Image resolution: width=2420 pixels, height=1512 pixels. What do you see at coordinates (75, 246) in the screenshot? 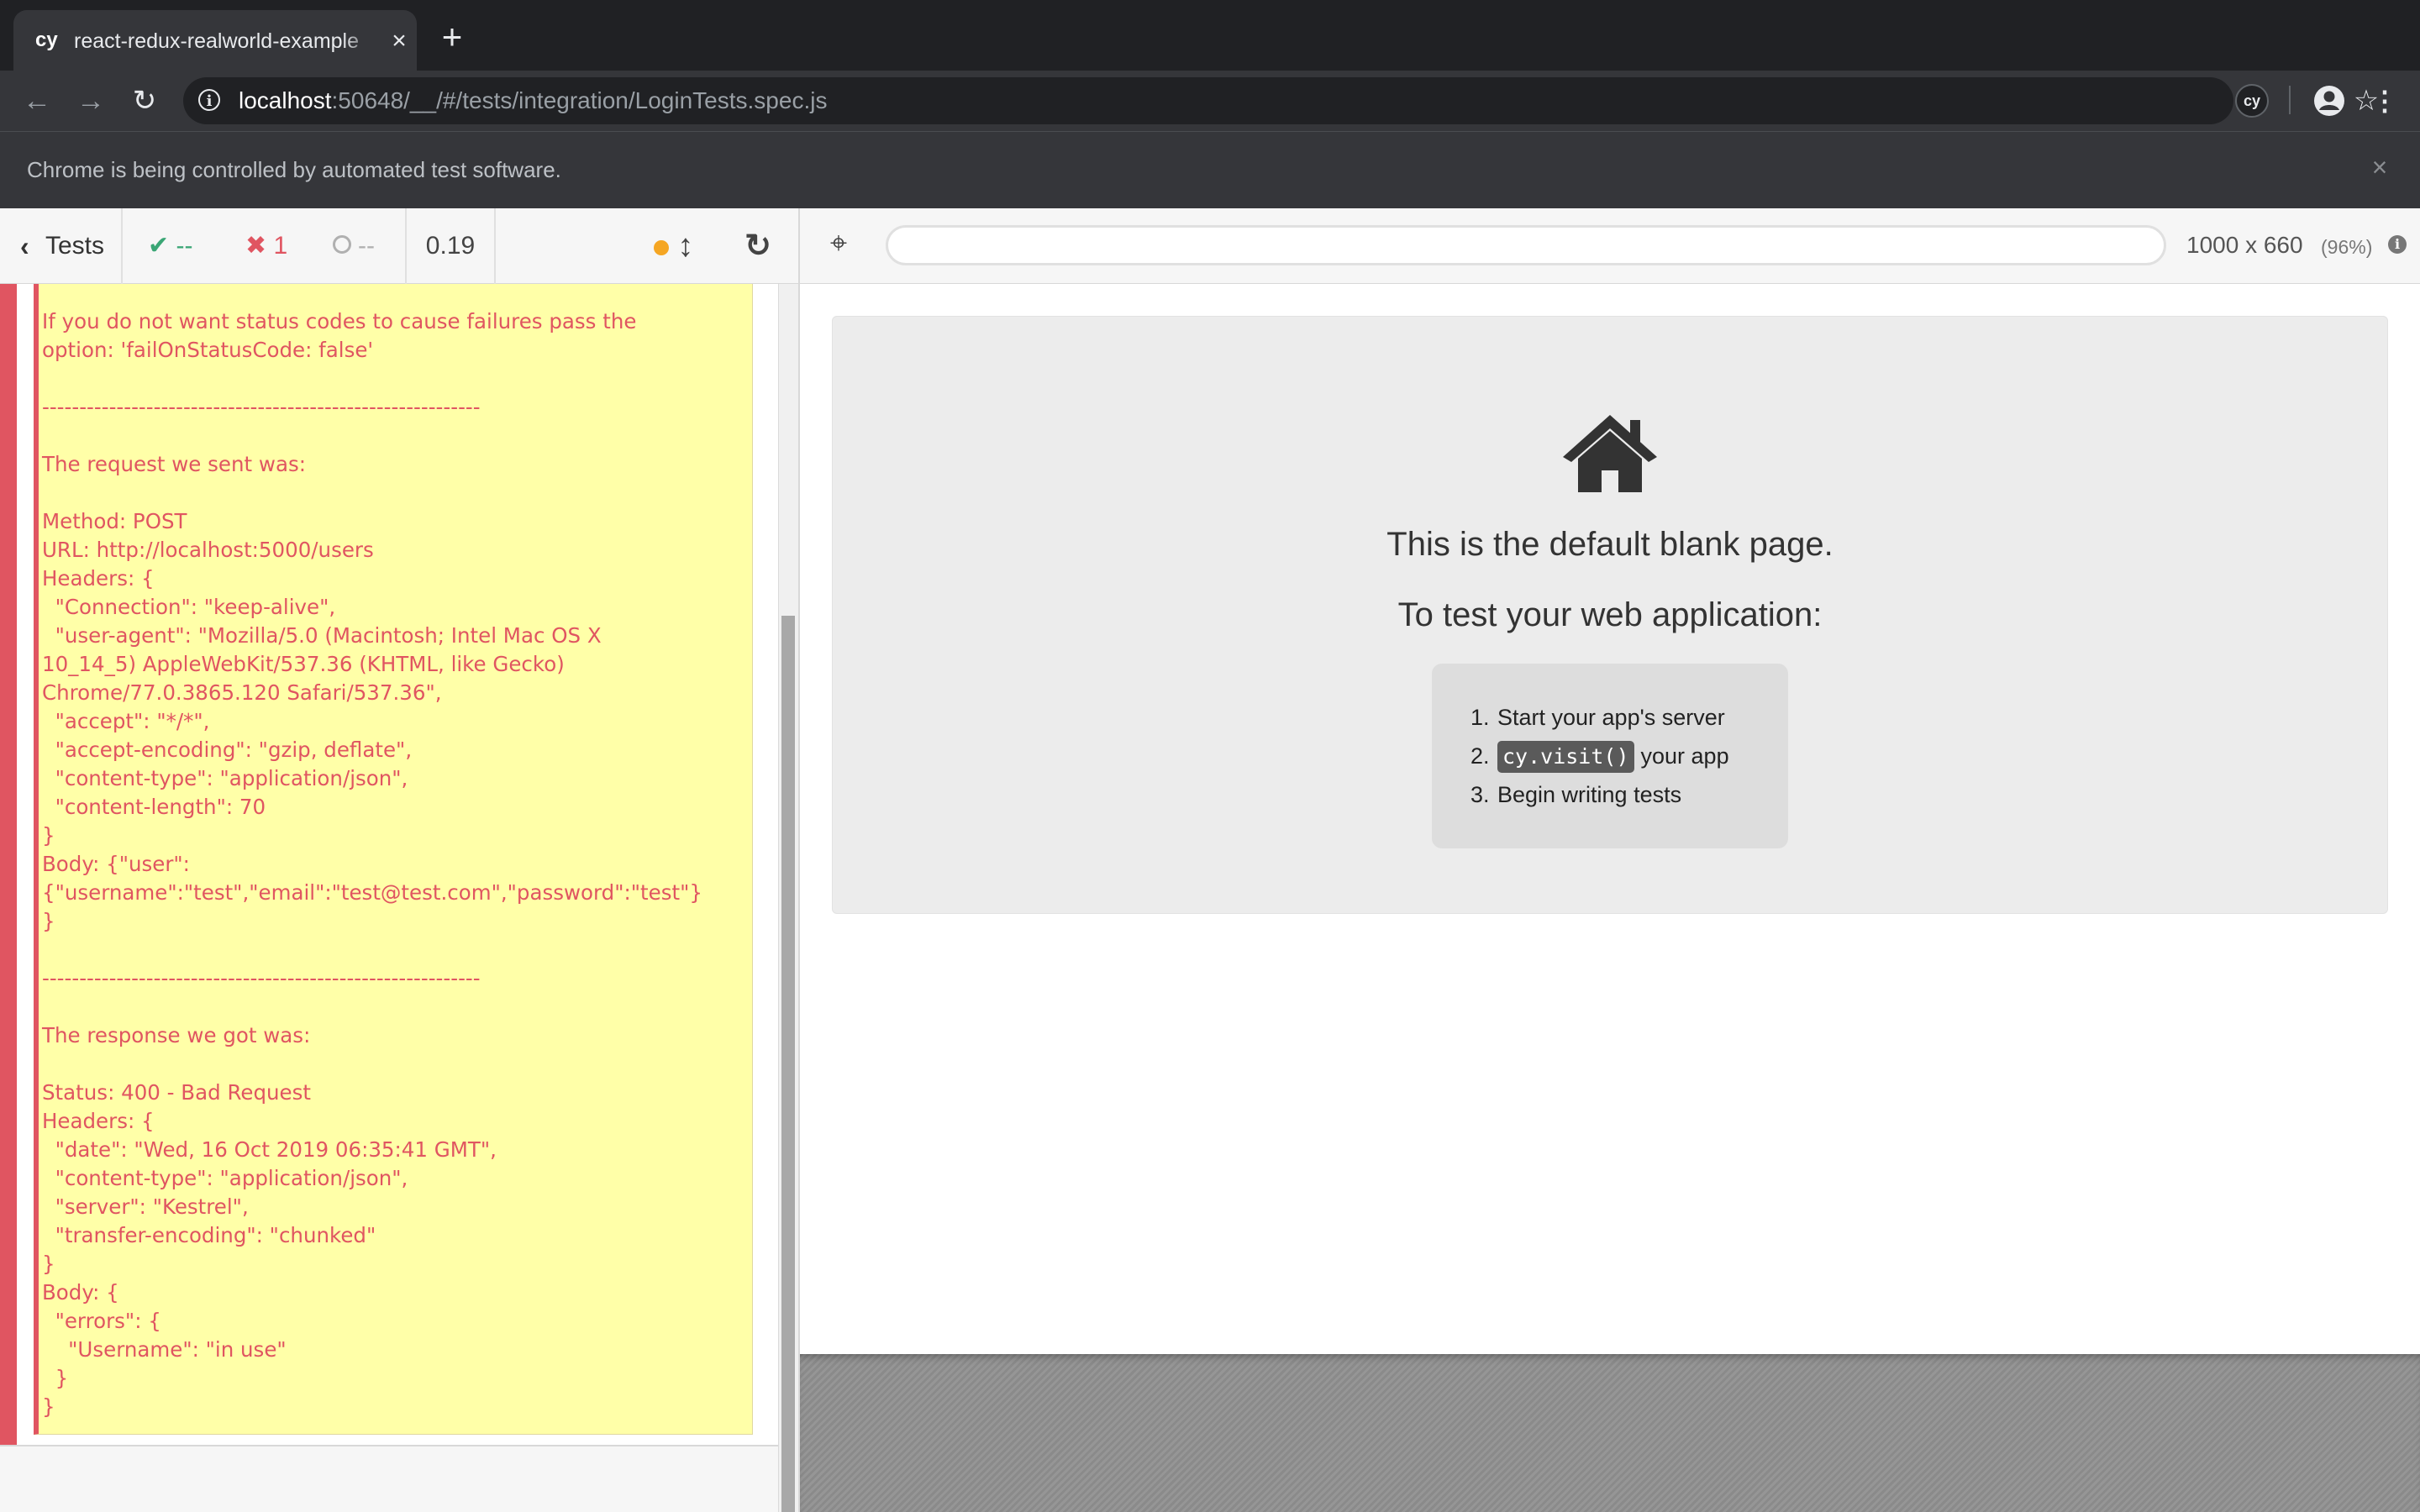
I see `tests-button-label: Tests` at bounding box center [75, 246].